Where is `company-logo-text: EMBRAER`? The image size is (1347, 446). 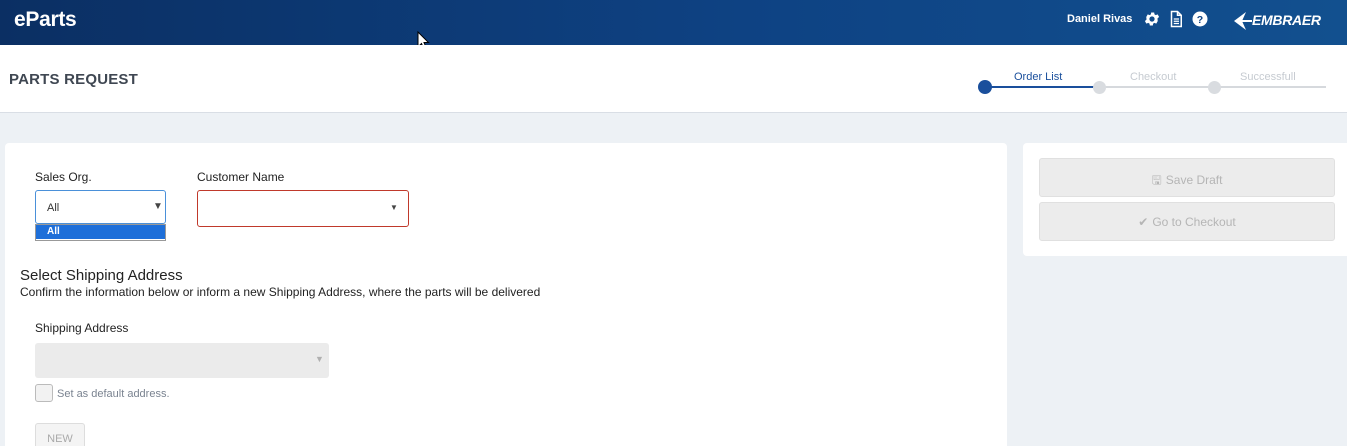 company-logo-text: EMBRAER is located at coordinates (1286, 20).